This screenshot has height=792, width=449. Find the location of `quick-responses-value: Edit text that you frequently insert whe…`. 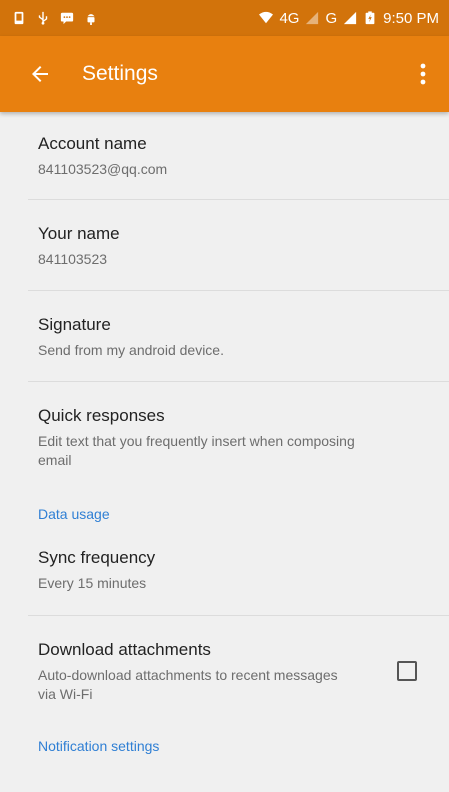

quick-responses-value: Edit text that you frequently insert whe… is located at coordinates (196, 450).